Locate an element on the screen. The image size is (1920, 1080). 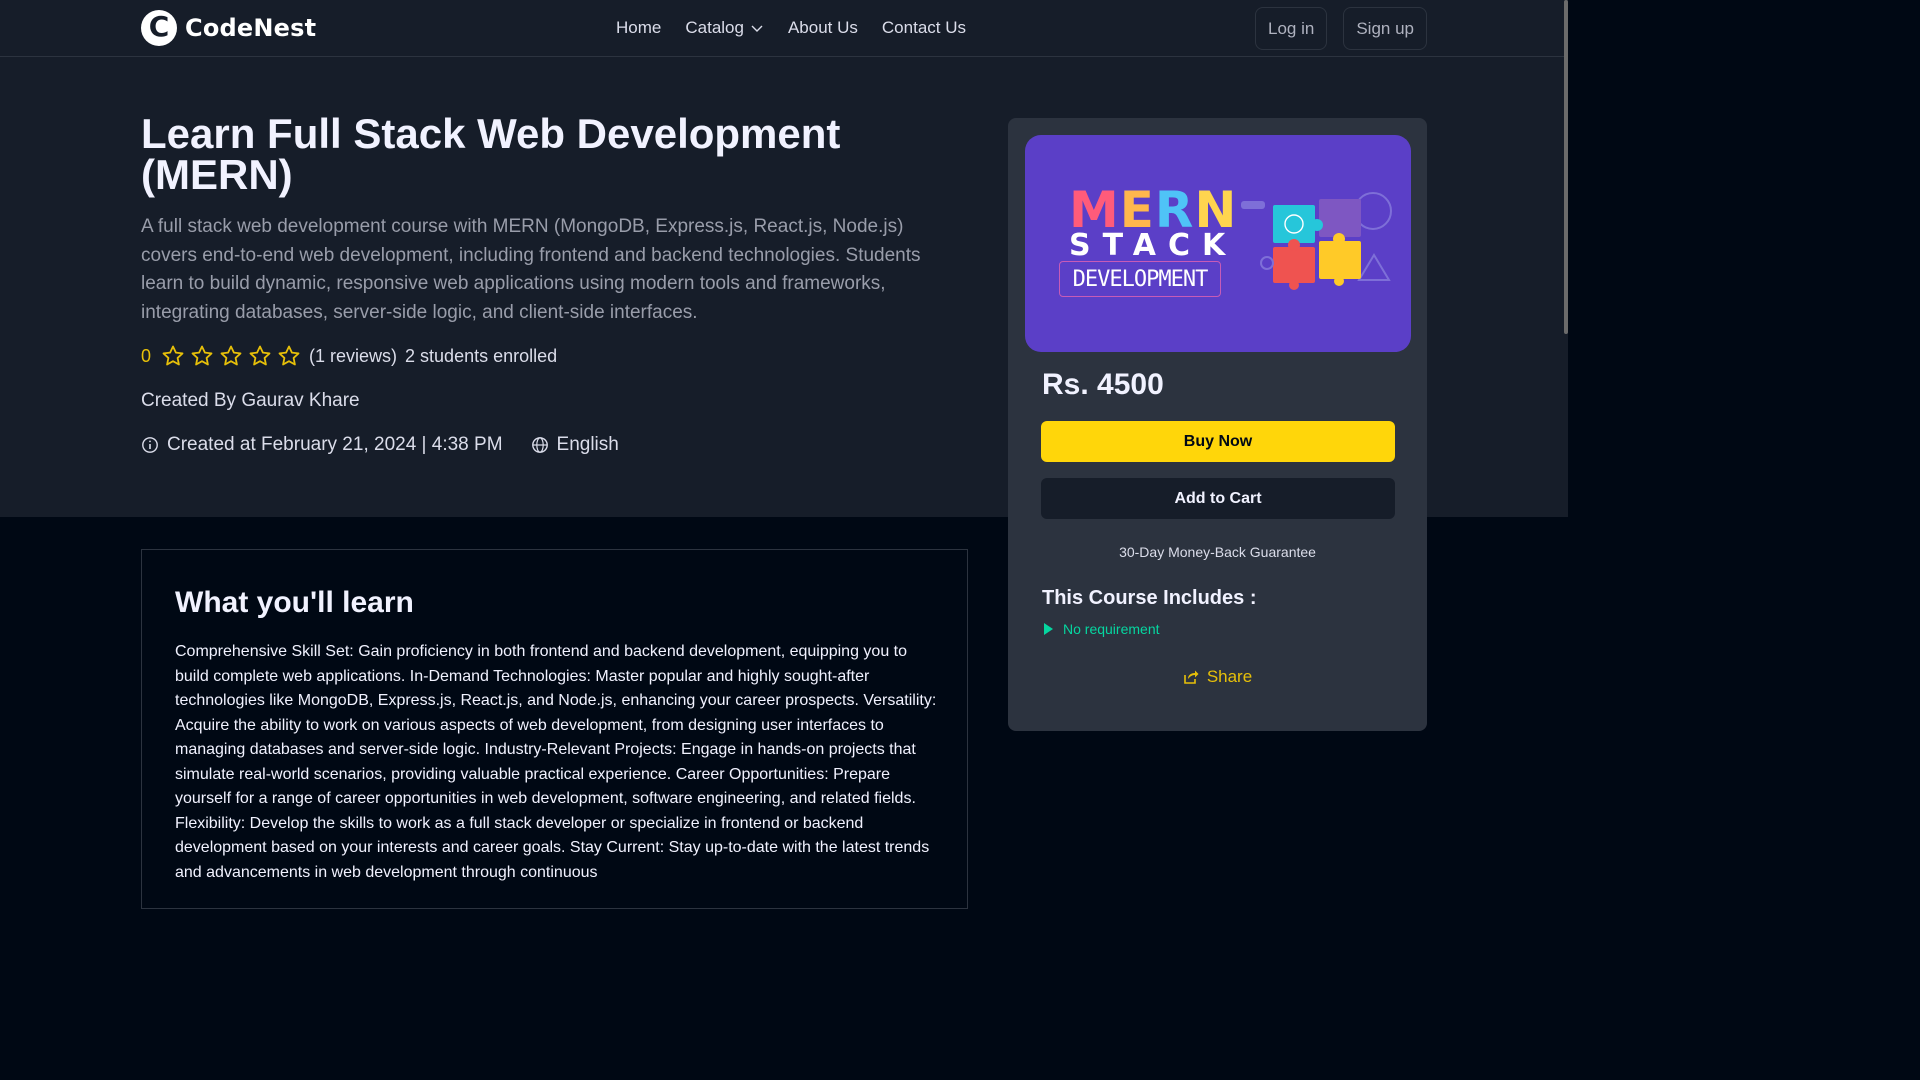
share-icon is located at coordinates (1191, 677).